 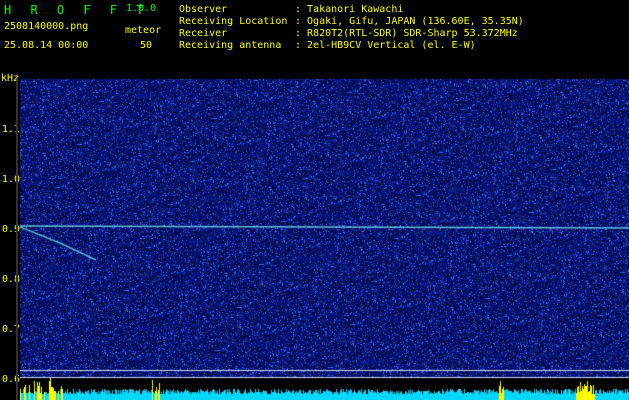 I want to click on app-version: 1.0.0, so click(x=141, y=8).